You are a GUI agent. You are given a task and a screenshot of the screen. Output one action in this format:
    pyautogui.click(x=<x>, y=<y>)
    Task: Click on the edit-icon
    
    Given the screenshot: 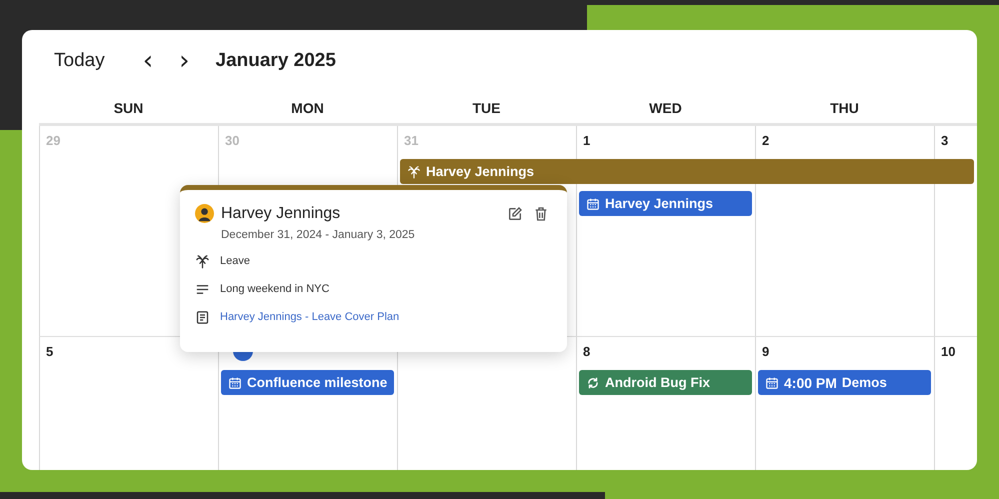 What is the action you would take?
    pyautogui.click(x=515, y=214)
    